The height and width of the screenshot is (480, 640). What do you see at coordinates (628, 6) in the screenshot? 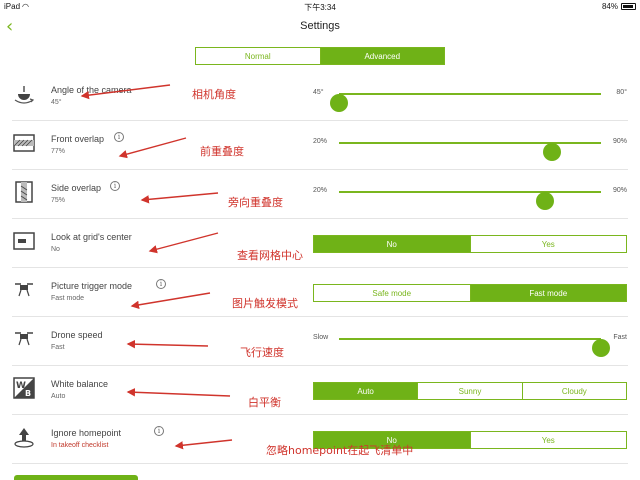
I see `battery-icon` at bounding box center [628, 6].